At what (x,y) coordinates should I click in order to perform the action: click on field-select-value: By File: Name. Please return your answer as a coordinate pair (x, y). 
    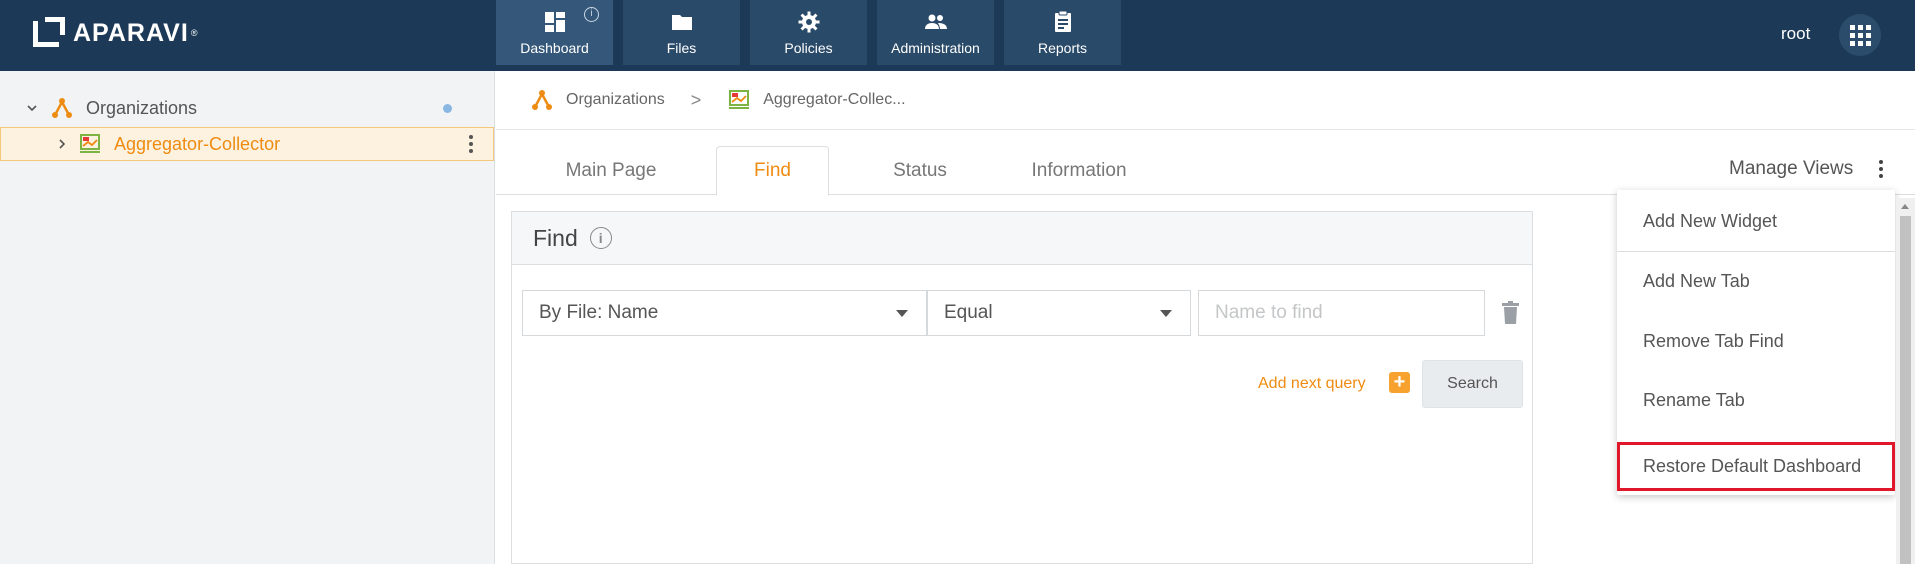
    Looking at the image, I should click on (599, 312).